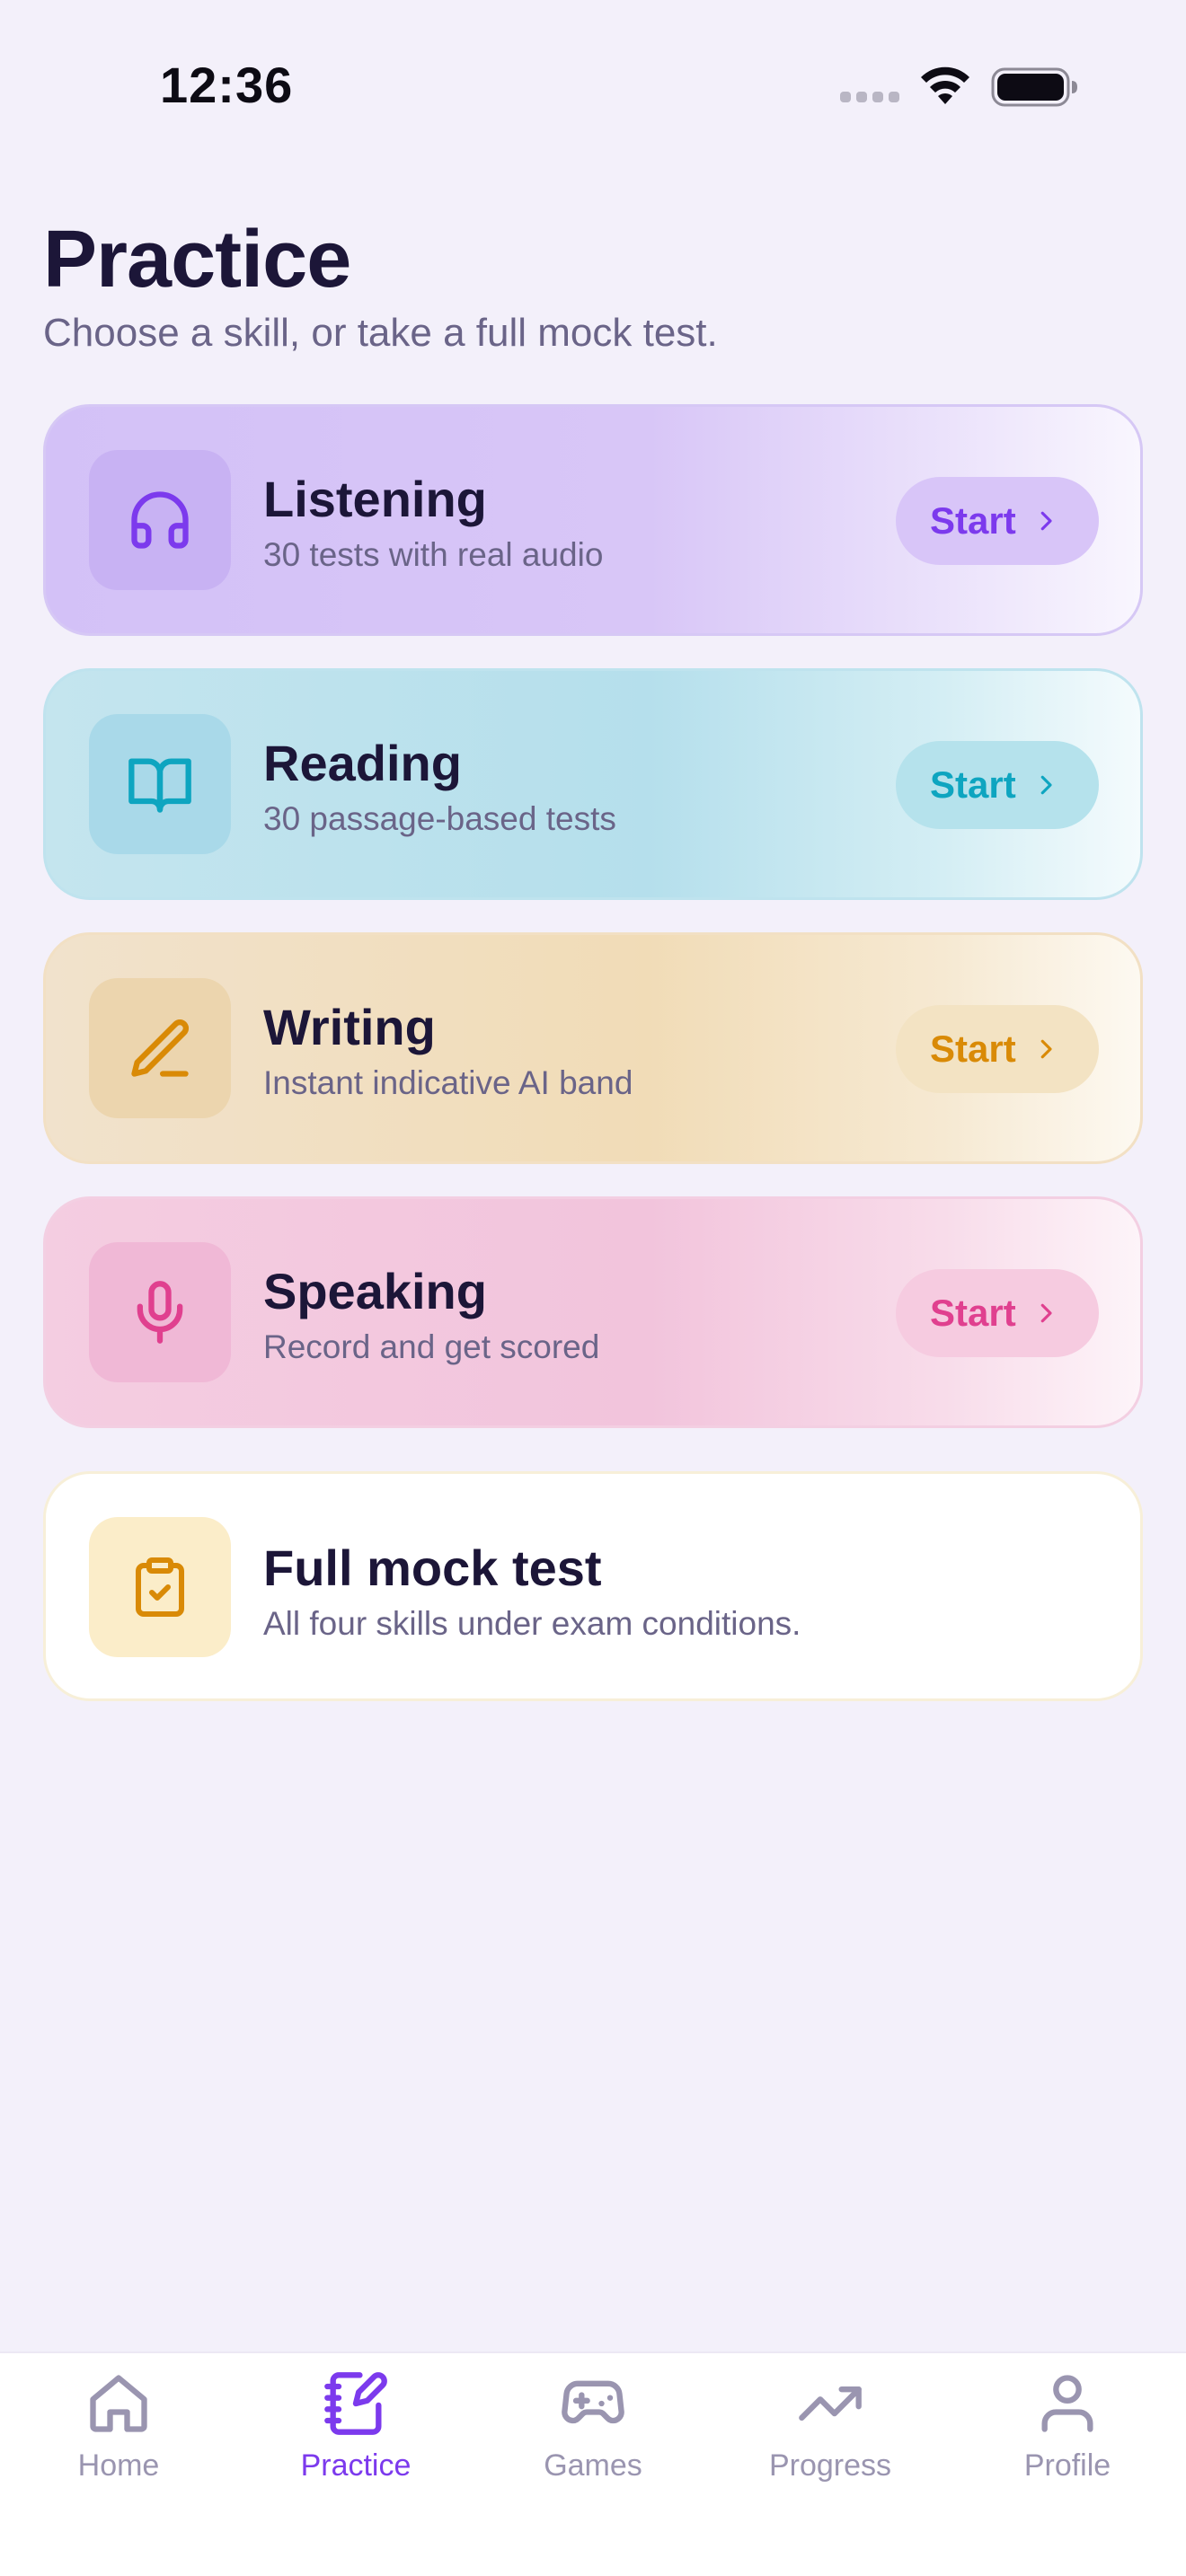  Describe the element at coordinates (439, 818) in the screenshot. I see `card-subtitle: 30 passage-based tests` at that location.